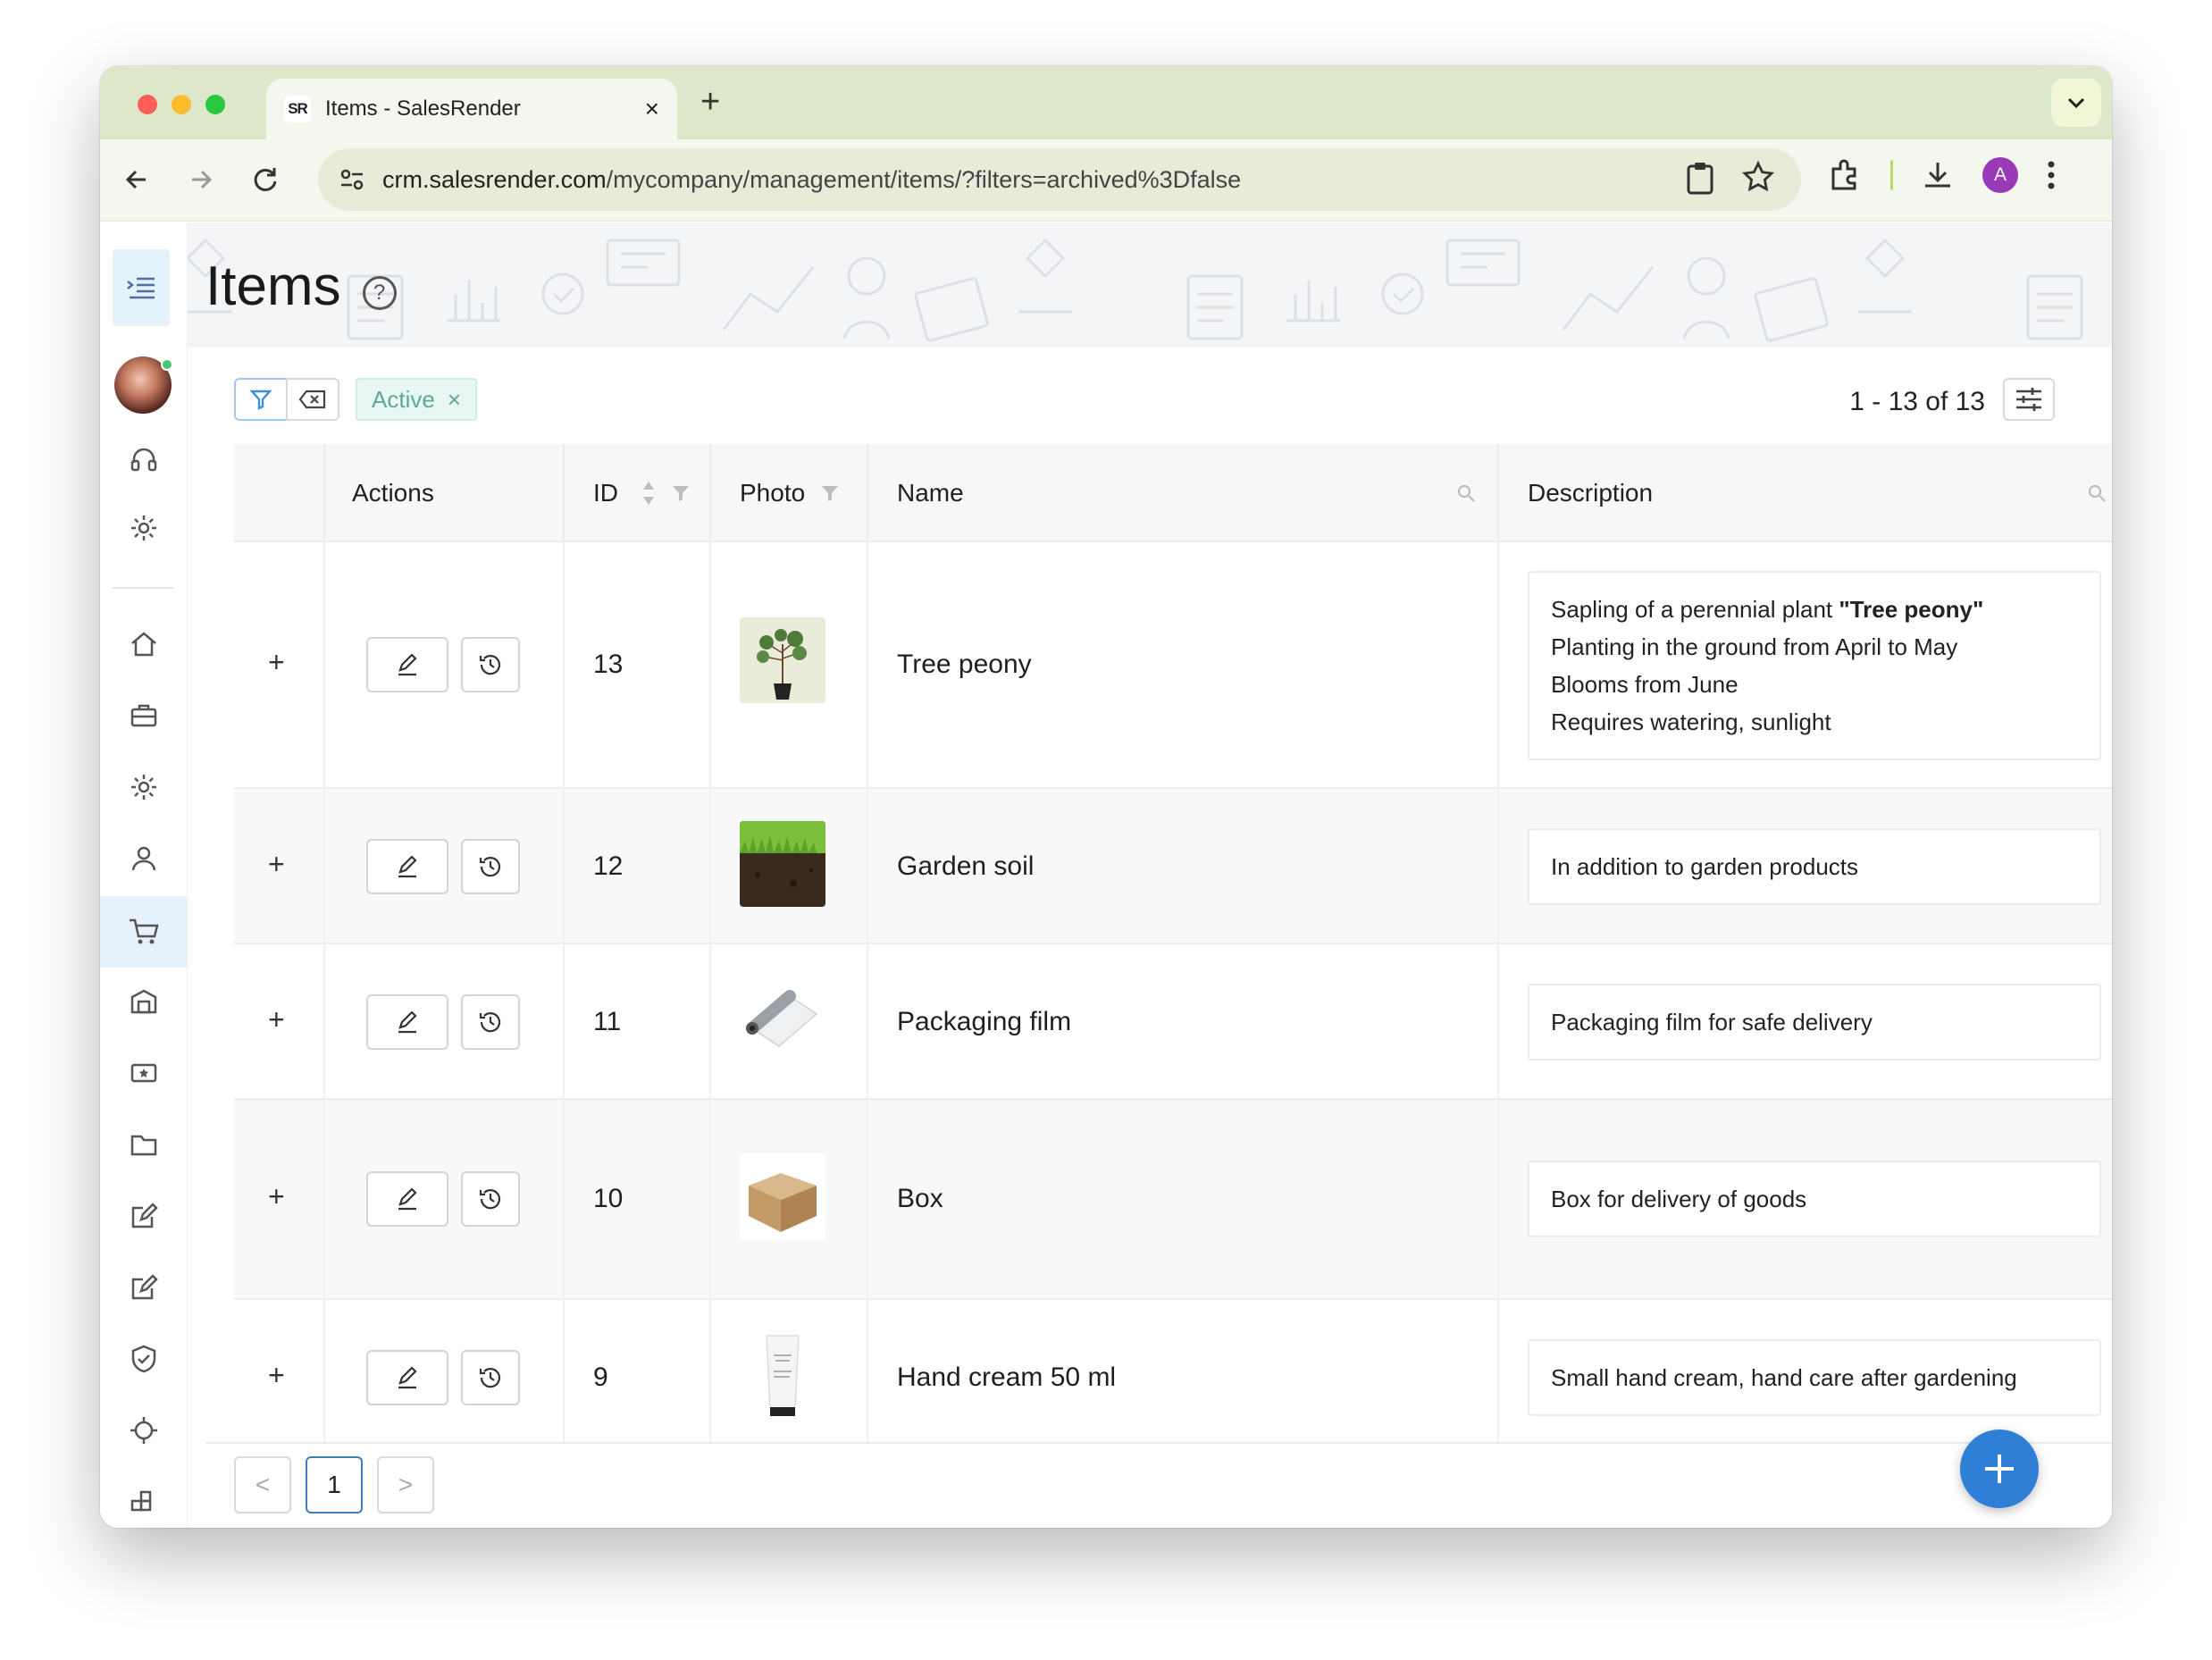 This screenshot has height=1660, width=2212. Describe the element at coordinates (144, 858) in the screenshot. I see `sidebar-item-users` at that location.